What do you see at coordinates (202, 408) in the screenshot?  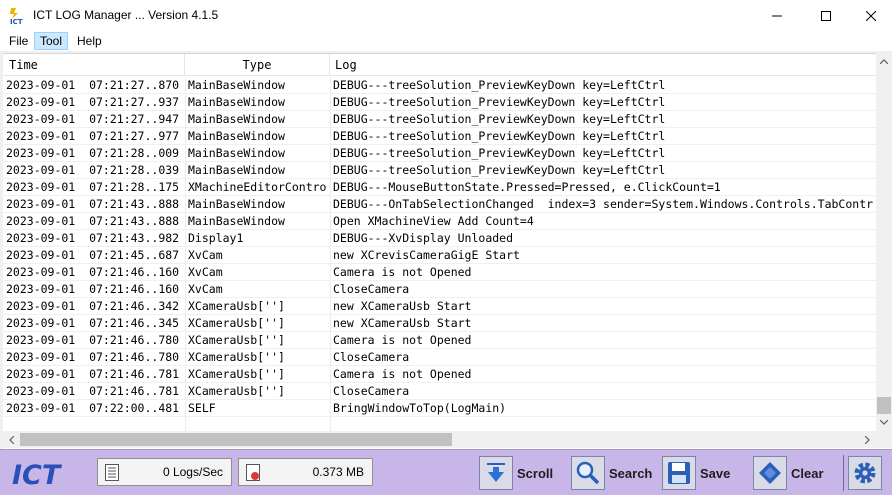 I see `cell-type: SELF` at bounding box center [202, 408].